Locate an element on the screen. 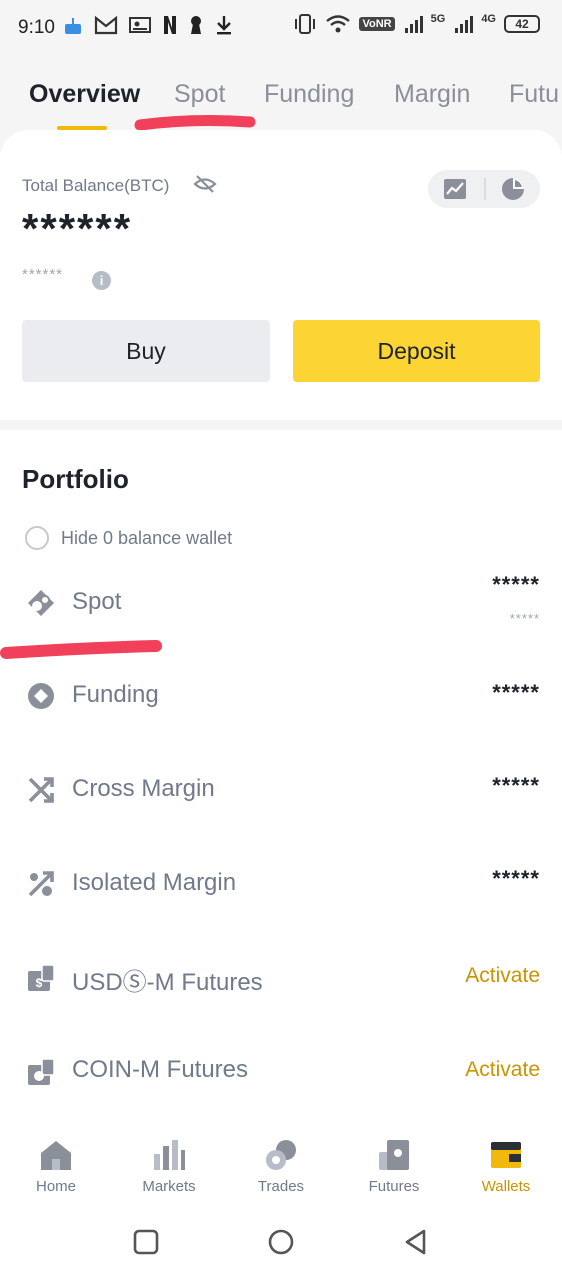 The width and height of the screenshot is (562, 1280). wallet-value-spot: ***** is located at coordinates (516, 584).